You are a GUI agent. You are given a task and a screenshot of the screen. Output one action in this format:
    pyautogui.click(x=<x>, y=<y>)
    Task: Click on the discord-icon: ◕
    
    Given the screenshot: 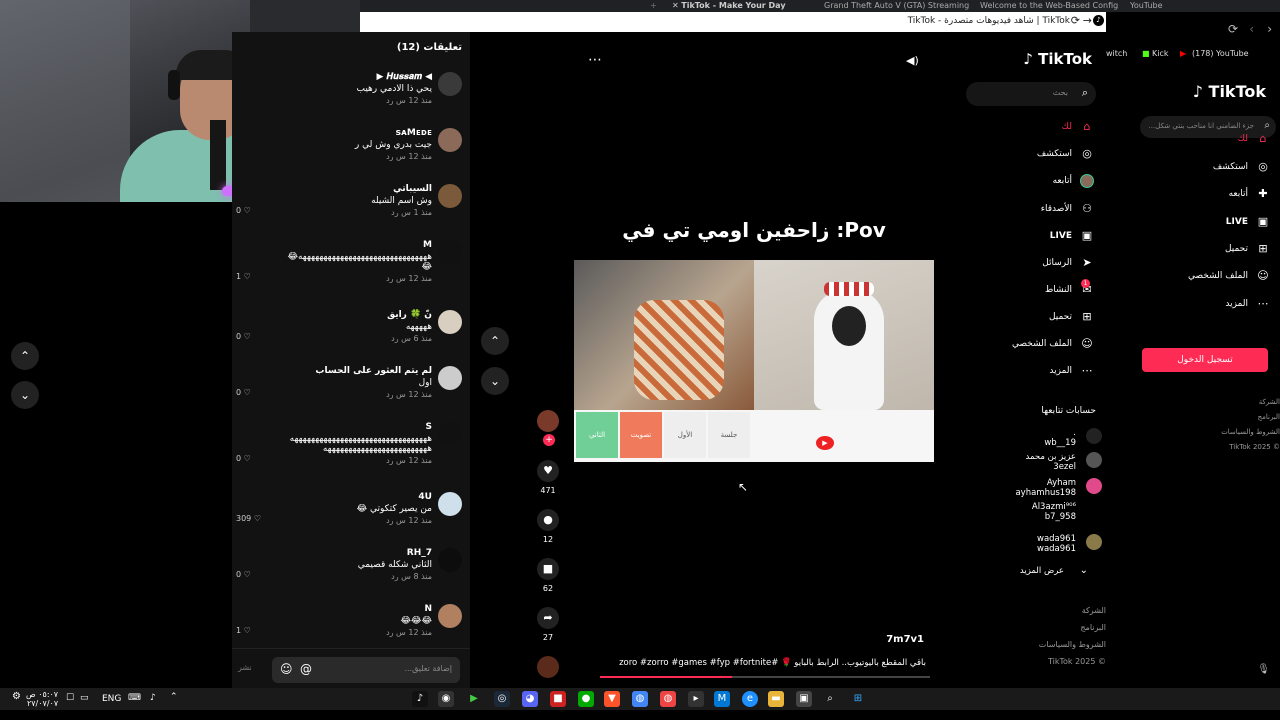 What is the action you would take?
    pyautogui.click(x=530, y=699)
    